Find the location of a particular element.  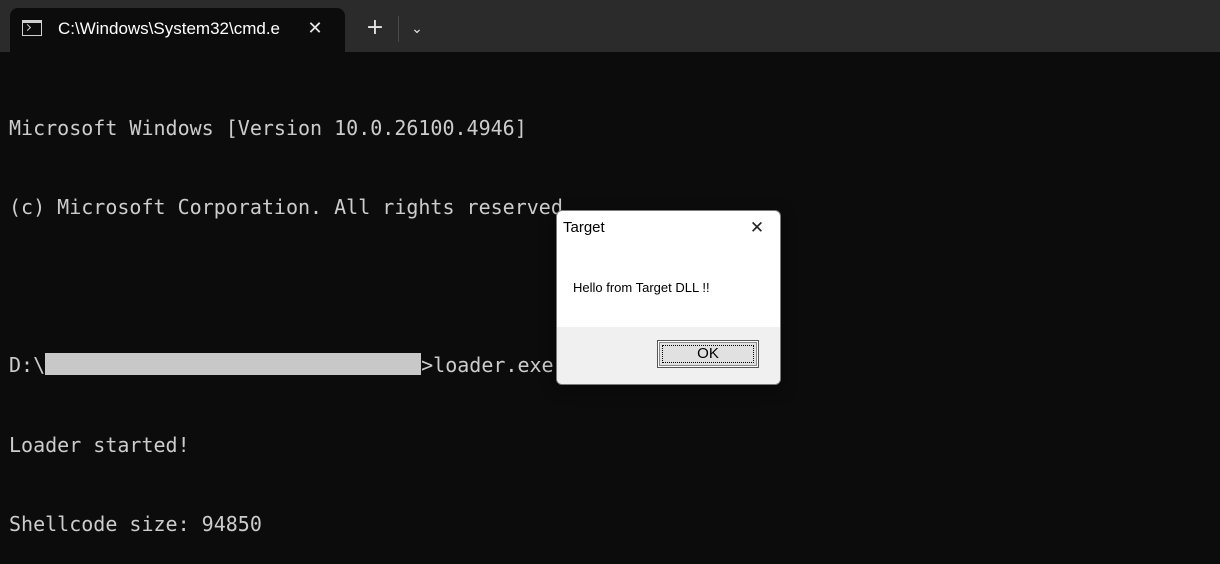

ok-button-label: OK is located at coordinates (708, 353).